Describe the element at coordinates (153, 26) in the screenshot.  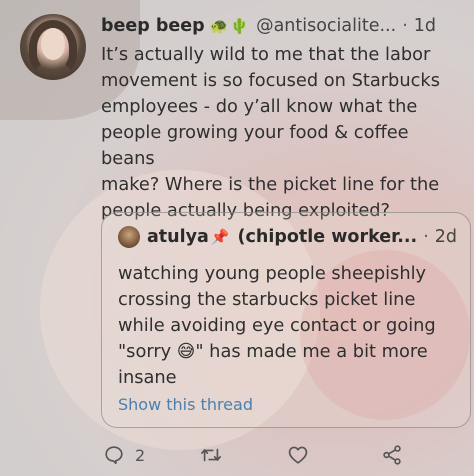
I see `author-name: beep beep` at that location.